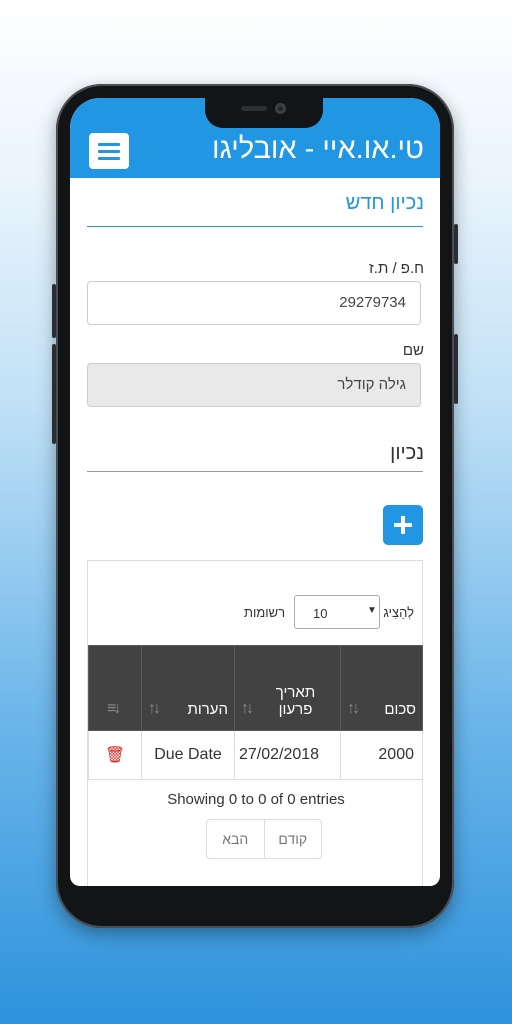  I want to click on pagination: הבא קודם, so click(264, 839).